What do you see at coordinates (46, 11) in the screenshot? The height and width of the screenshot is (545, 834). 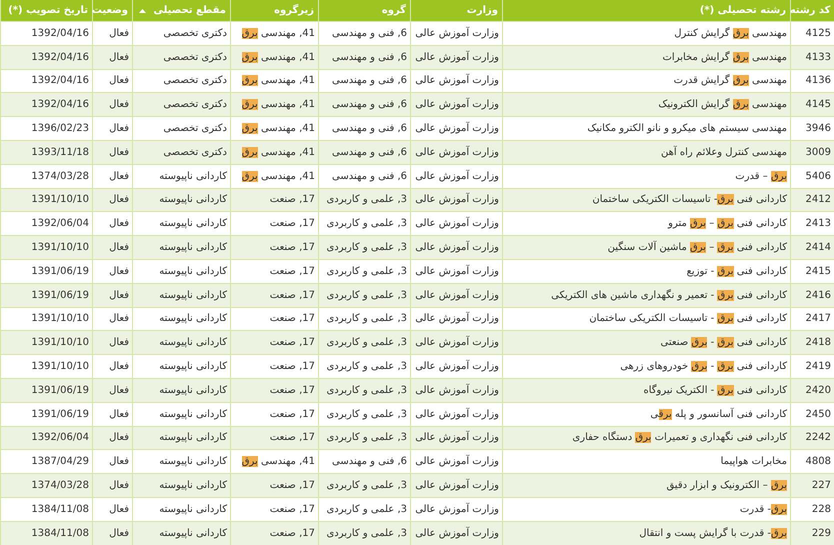 I see `column-header: تاریخ تصویب (*)` at bounding box center [46, 11].